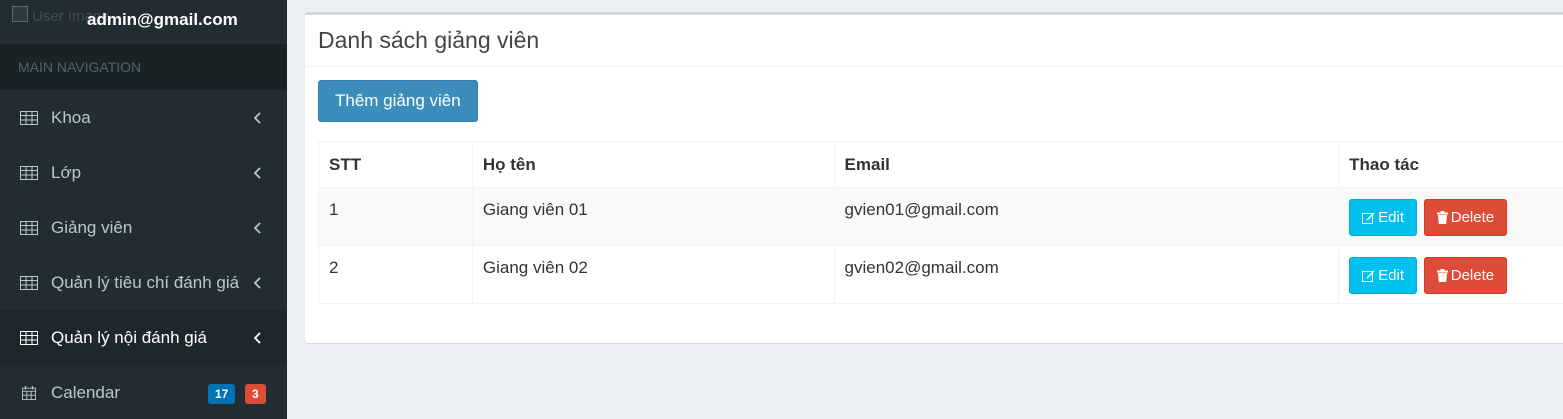 The height and width of the screenshot is (419, 1563). Describe the element at coordinates (162, 19) in the screenshot. I see `user-email: admin@gmail.com` at that location.